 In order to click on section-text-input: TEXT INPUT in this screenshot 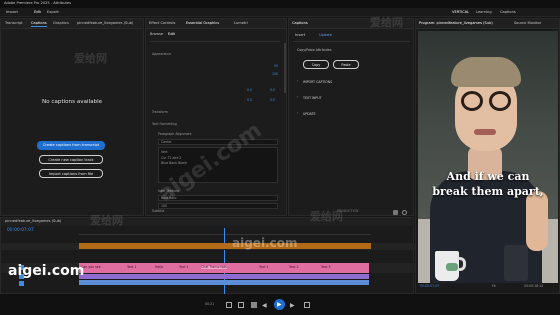, I will do `click(312, 98)`.